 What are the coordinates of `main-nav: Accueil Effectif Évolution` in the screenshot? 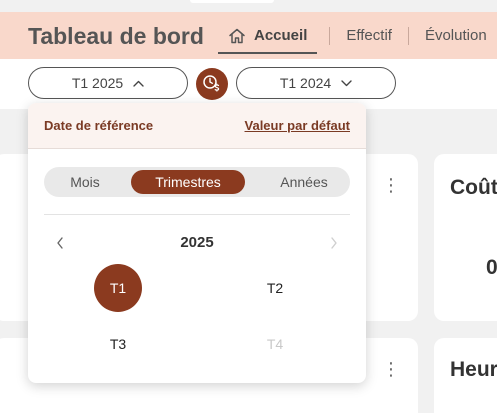 It's located at (354, 35).